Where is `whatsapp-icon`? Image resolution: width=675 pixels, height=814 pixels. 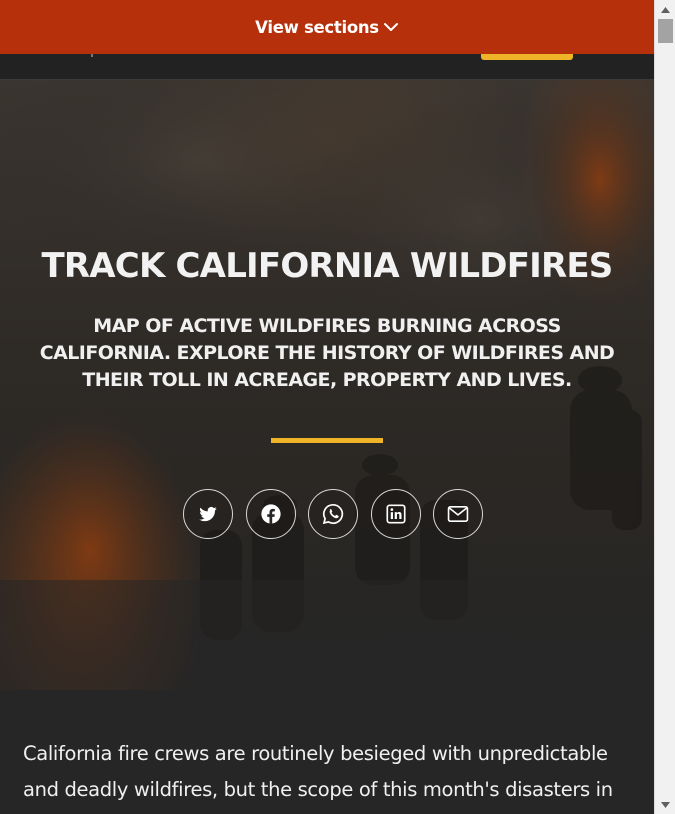 whatsapp-icon is located at coordinates (333, 514).